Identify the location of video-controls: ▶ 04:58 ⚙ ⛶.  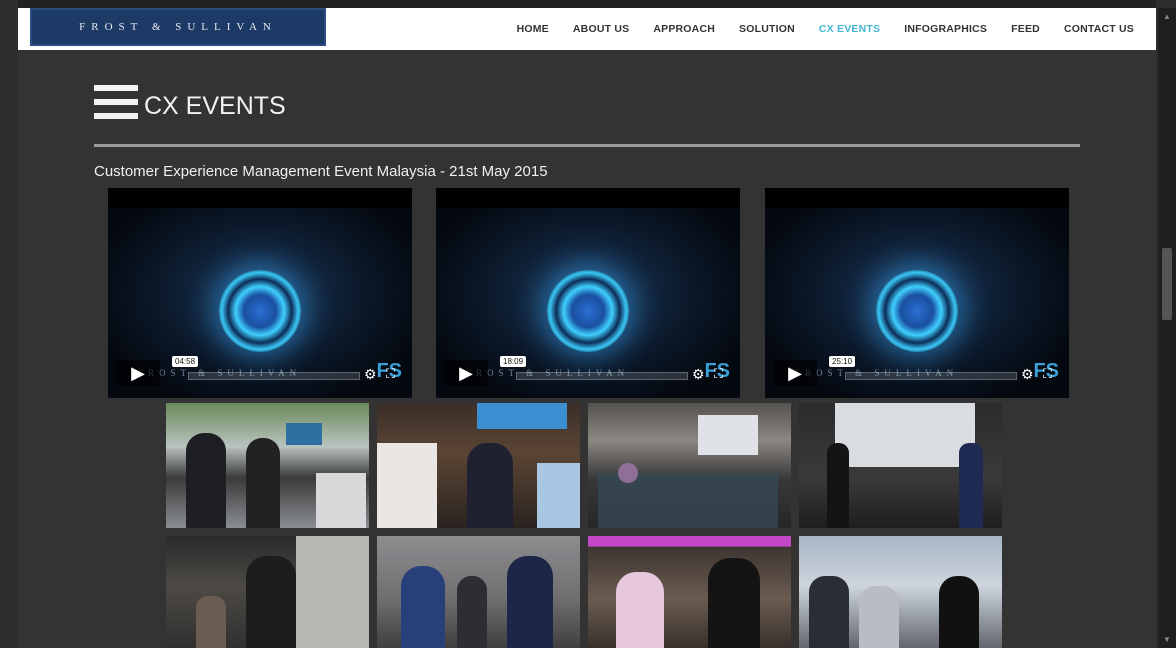
(261, 372).